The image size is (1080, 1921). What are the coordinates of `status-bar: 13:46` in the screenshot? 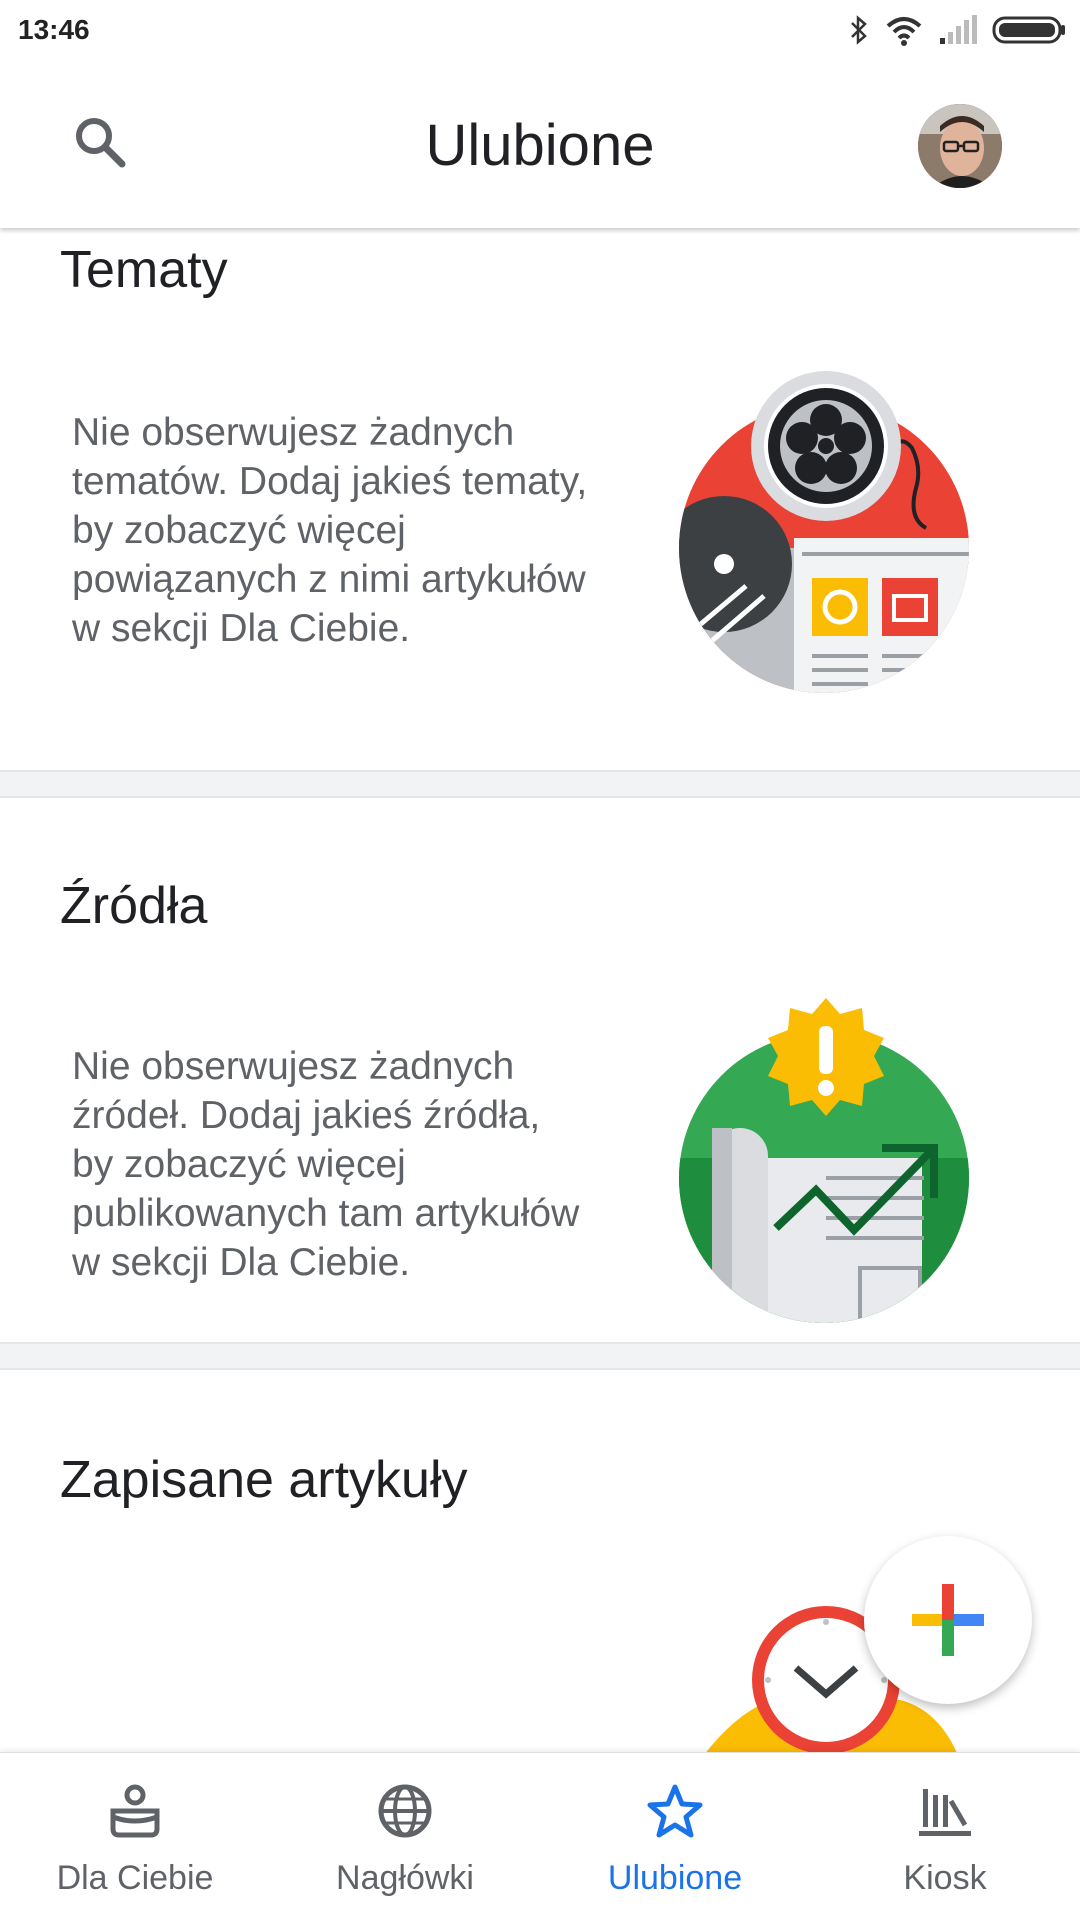 It's located at (540, 30).